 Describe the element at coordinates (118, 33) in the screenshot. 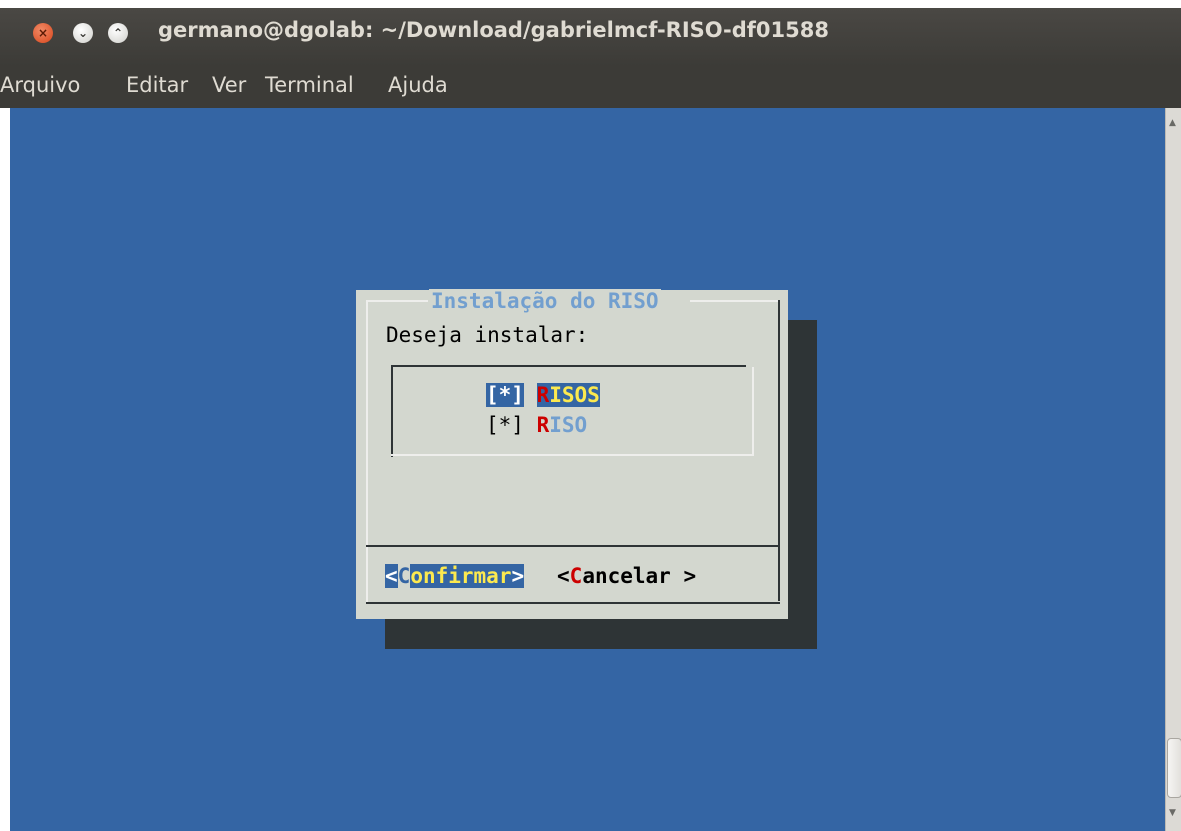

I see `maximize-window-button: ⌃` at that location.